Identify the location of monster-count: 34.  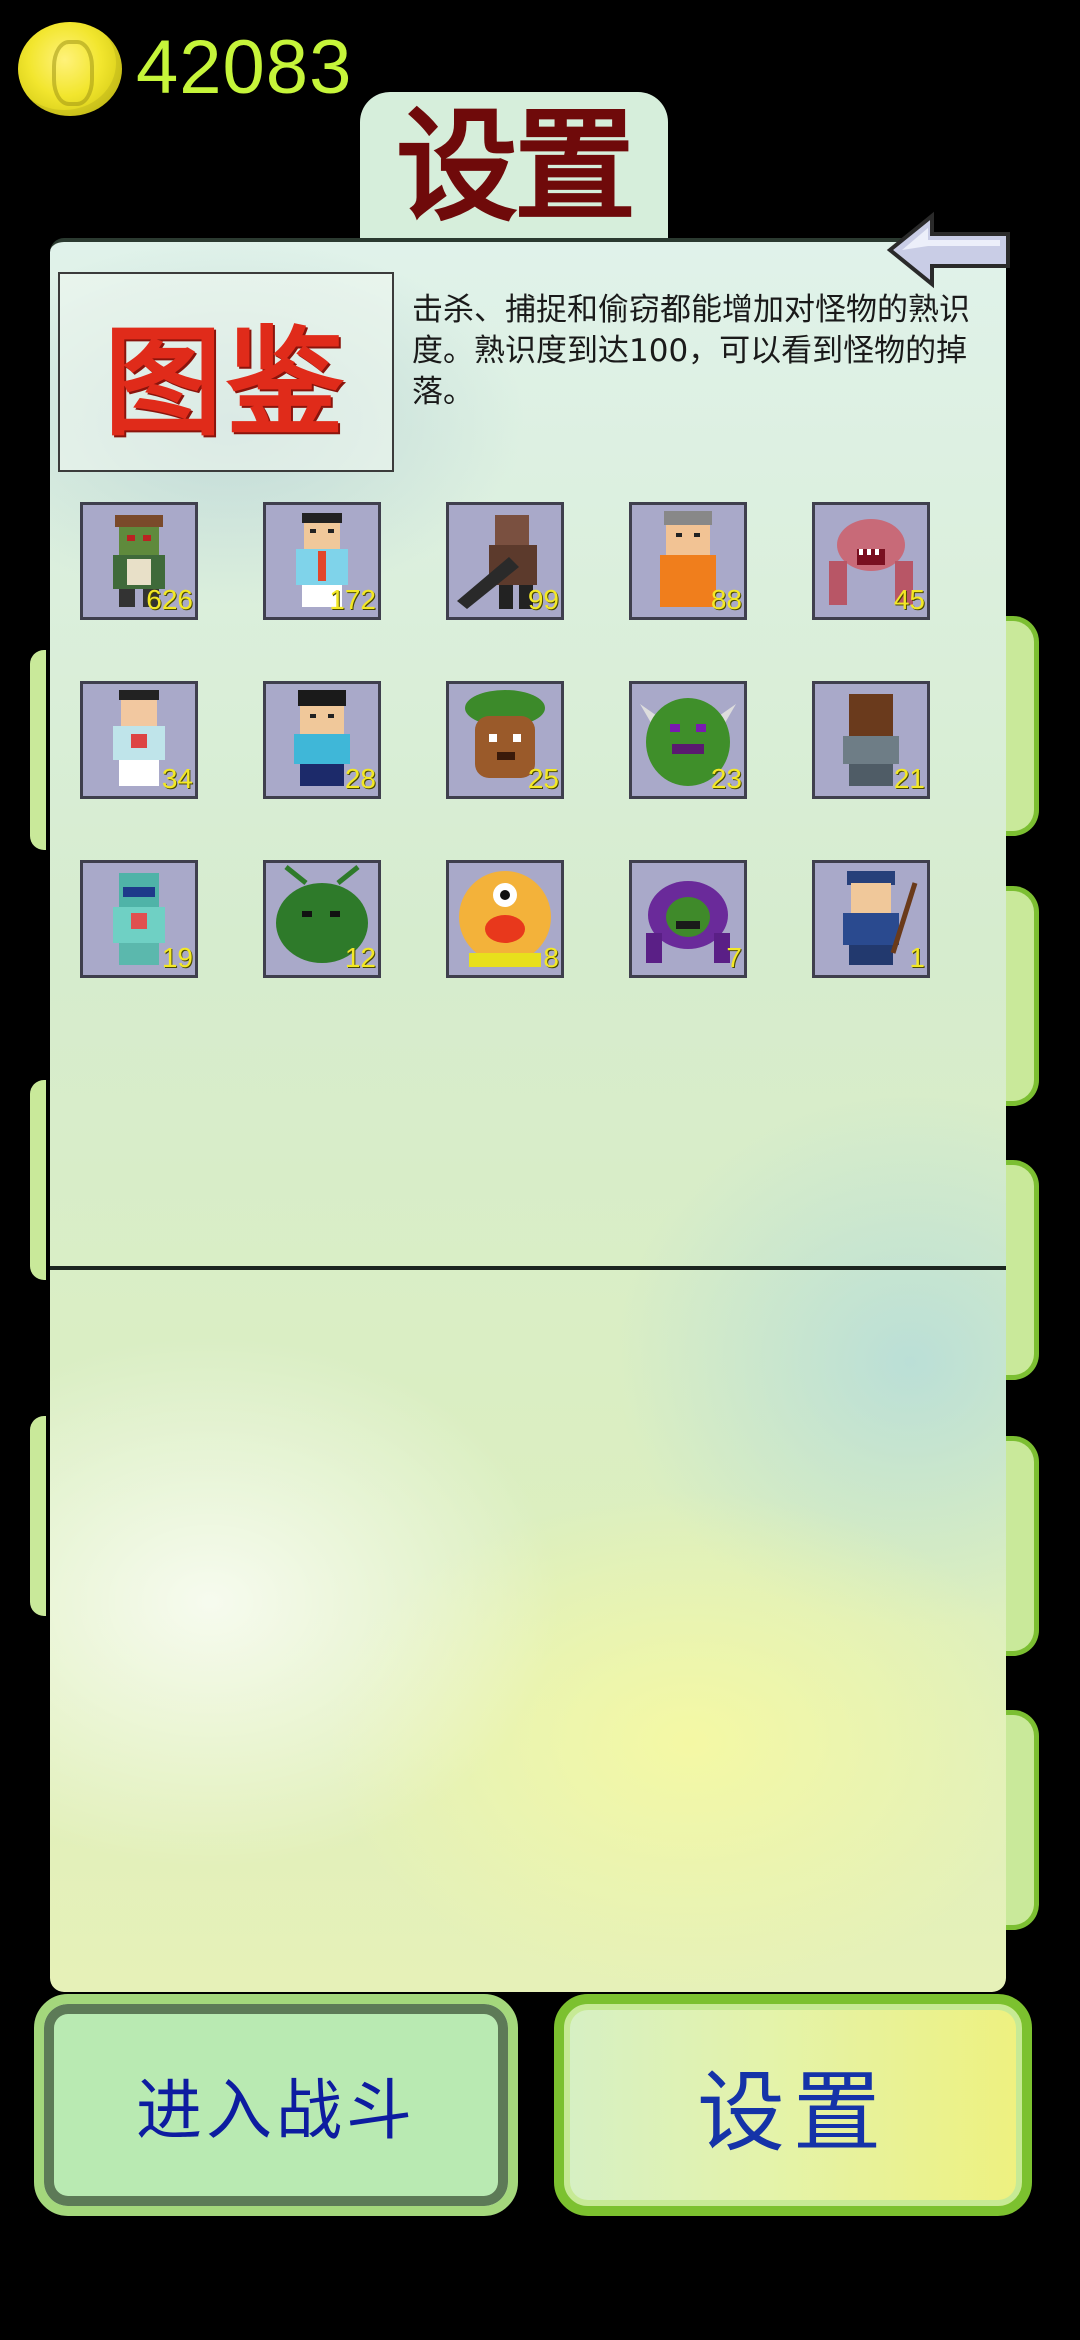
(177, 778).